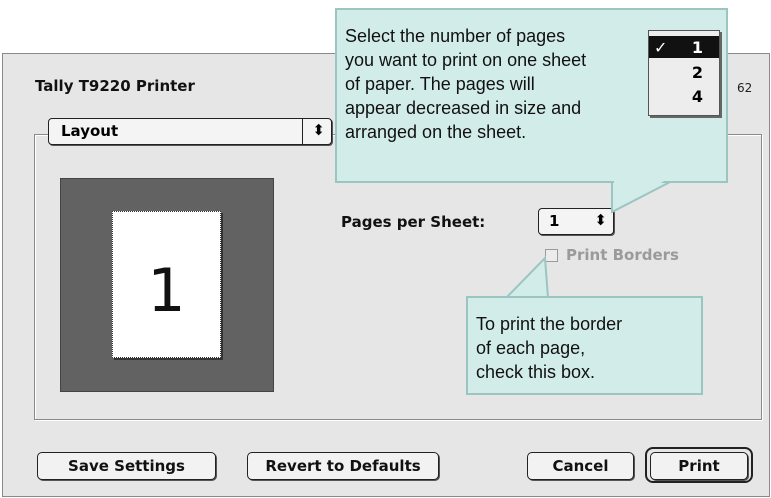 The image size is (771, 498). I want to click on menu-option-label: 1, so click(697, 47).